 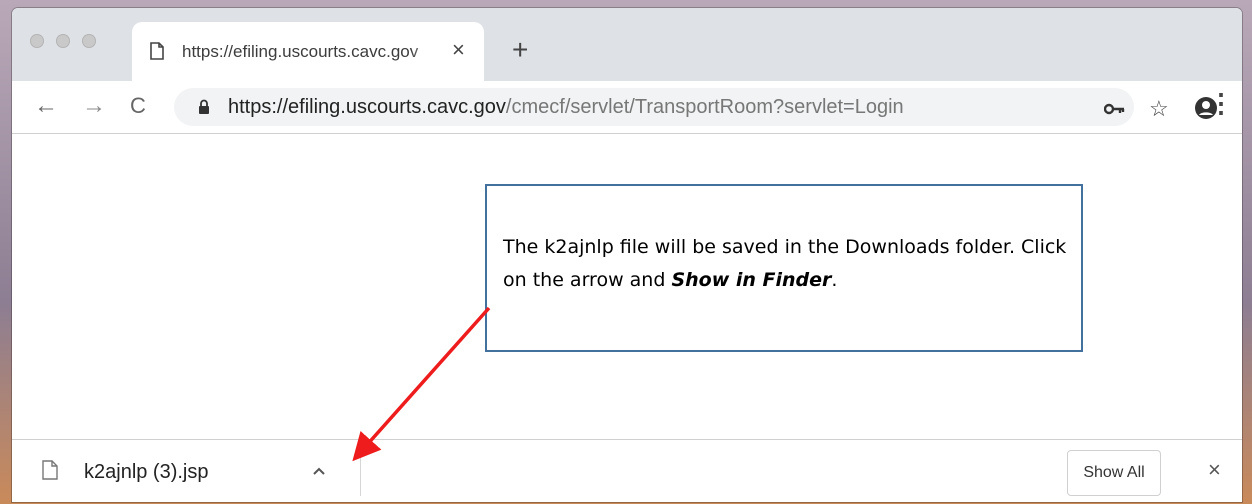 What do you see at coordinates (1214, 470) in the screenshot?
I see `close-download-bar-icon: ×` at bounding box center [1214, 470].